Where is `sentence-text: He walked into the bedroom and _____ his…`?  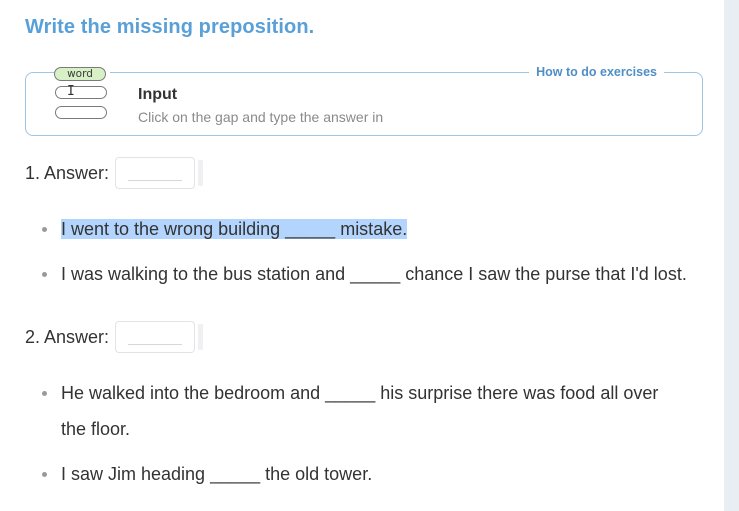
sentence-text: He walked into the bedroom and _____ his… is located at coordinates (360, 411).